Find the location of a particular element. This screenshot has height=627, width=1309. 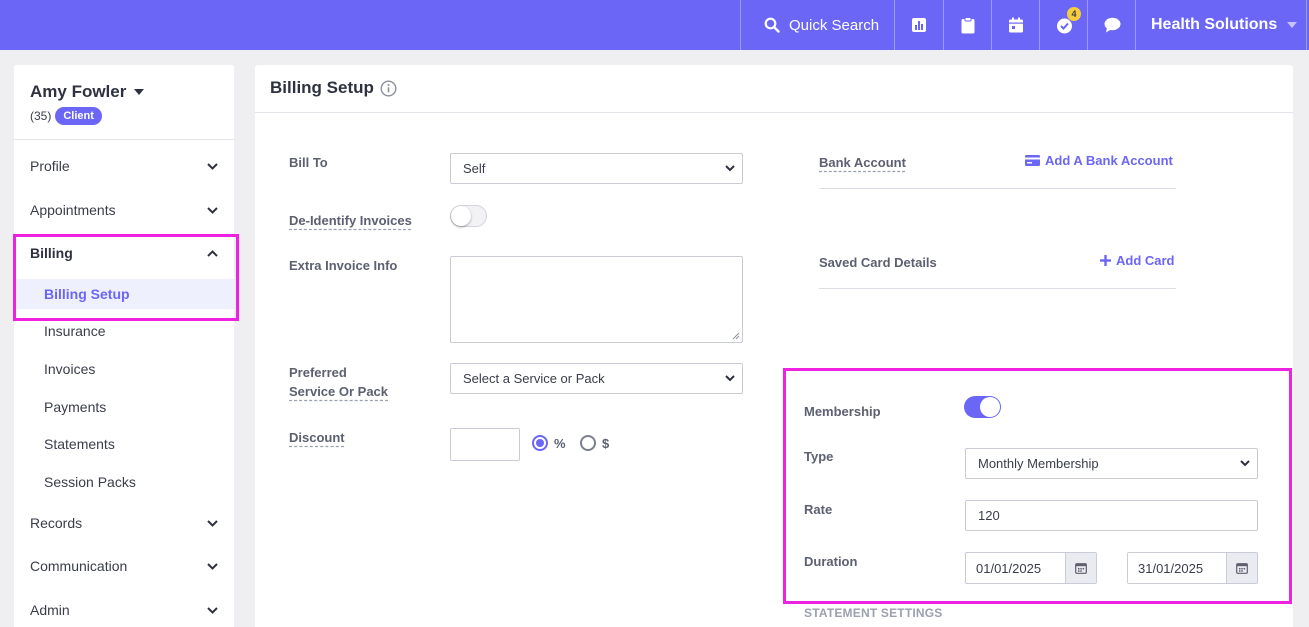

chat-icon is located at coordinates (1112, 25).